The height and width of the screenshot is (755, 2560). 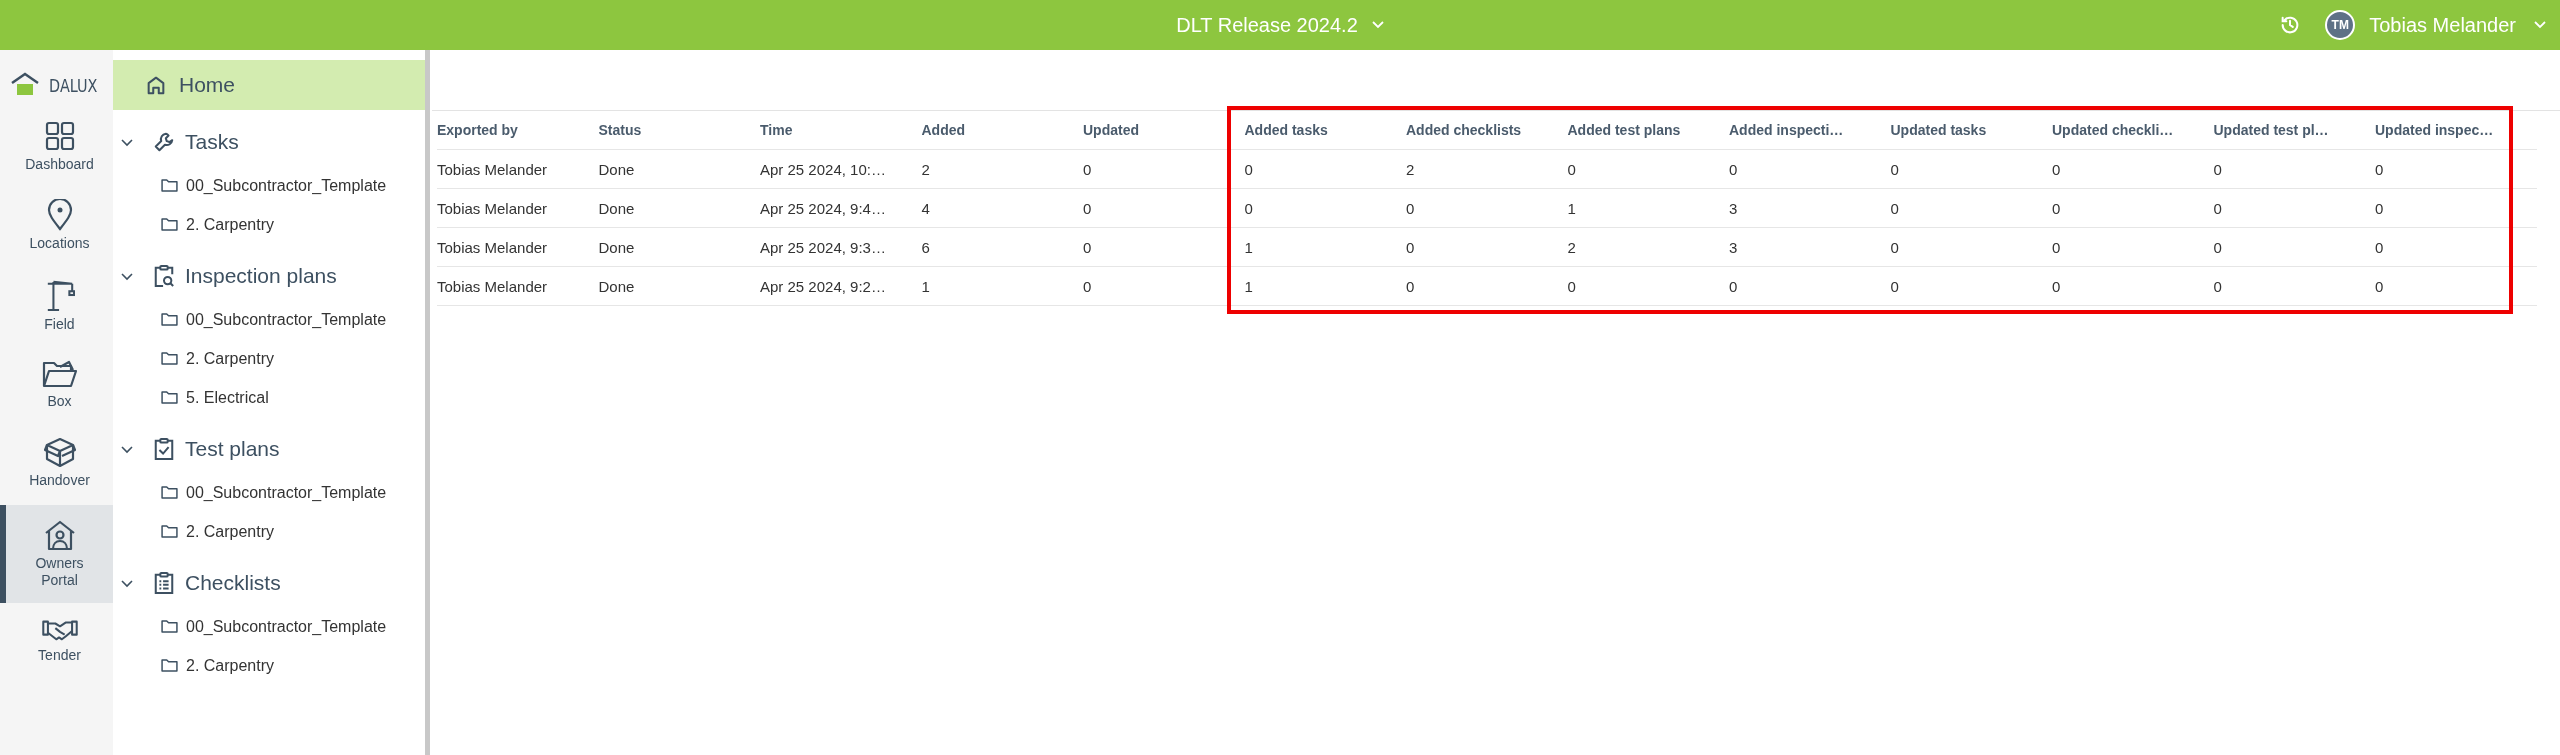 I want to click on section-label: Inspection plans, so click(x=261, y=276).